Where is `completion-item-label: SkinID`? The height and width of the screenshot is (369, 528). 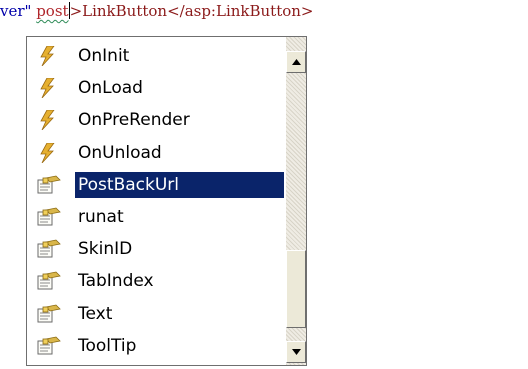
completion-item-label: SkinID is located at coordinates (105, 249).